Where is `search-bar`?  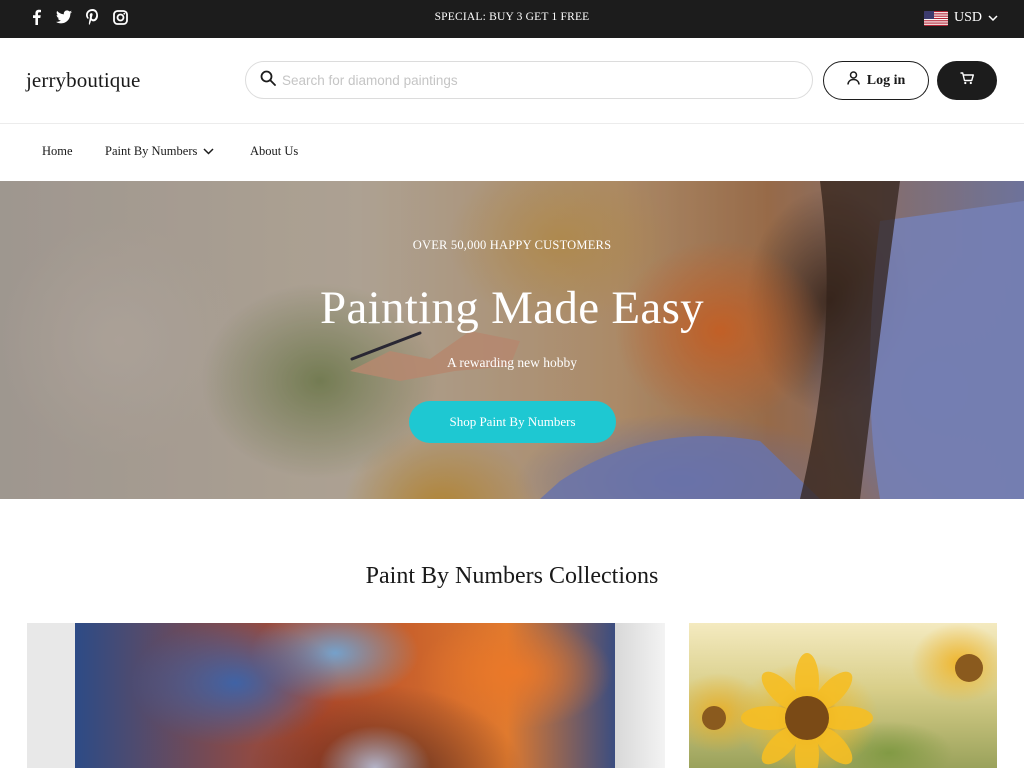
search-bar is located at coordinates (529, 80).